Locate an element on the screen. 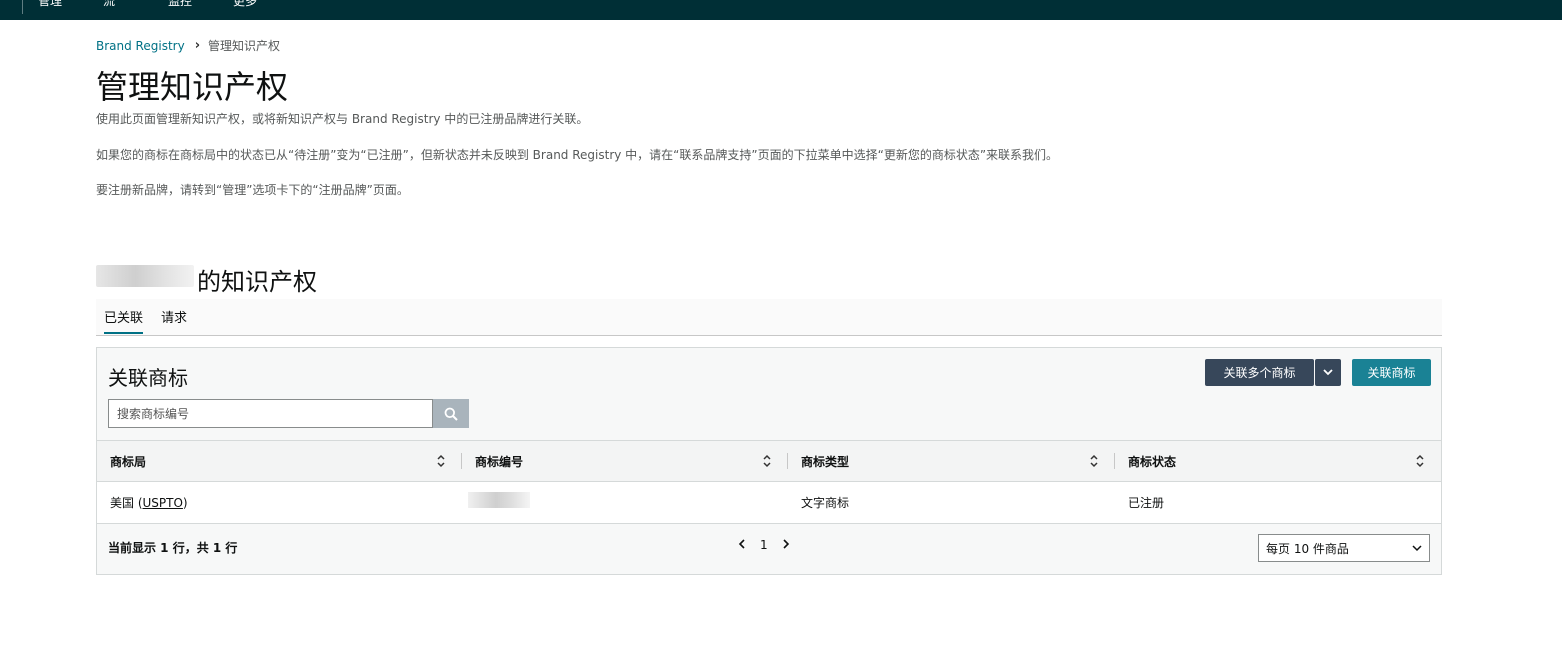 The width and height of the screenshot is (1562, 659). breadcrumb: Brand Registry › 管理知识产权 is located at coordinates (188, 45).